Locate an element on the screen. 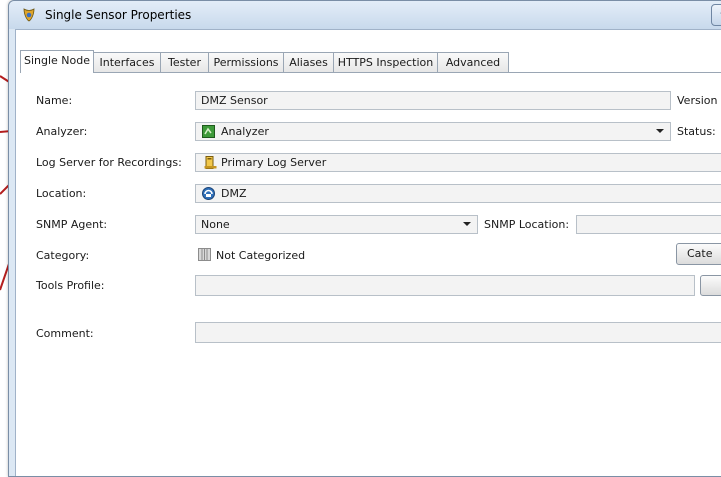 The width and height of the screenshot is (721, 477). snmp-location-field is located at coordinates (648, 224).